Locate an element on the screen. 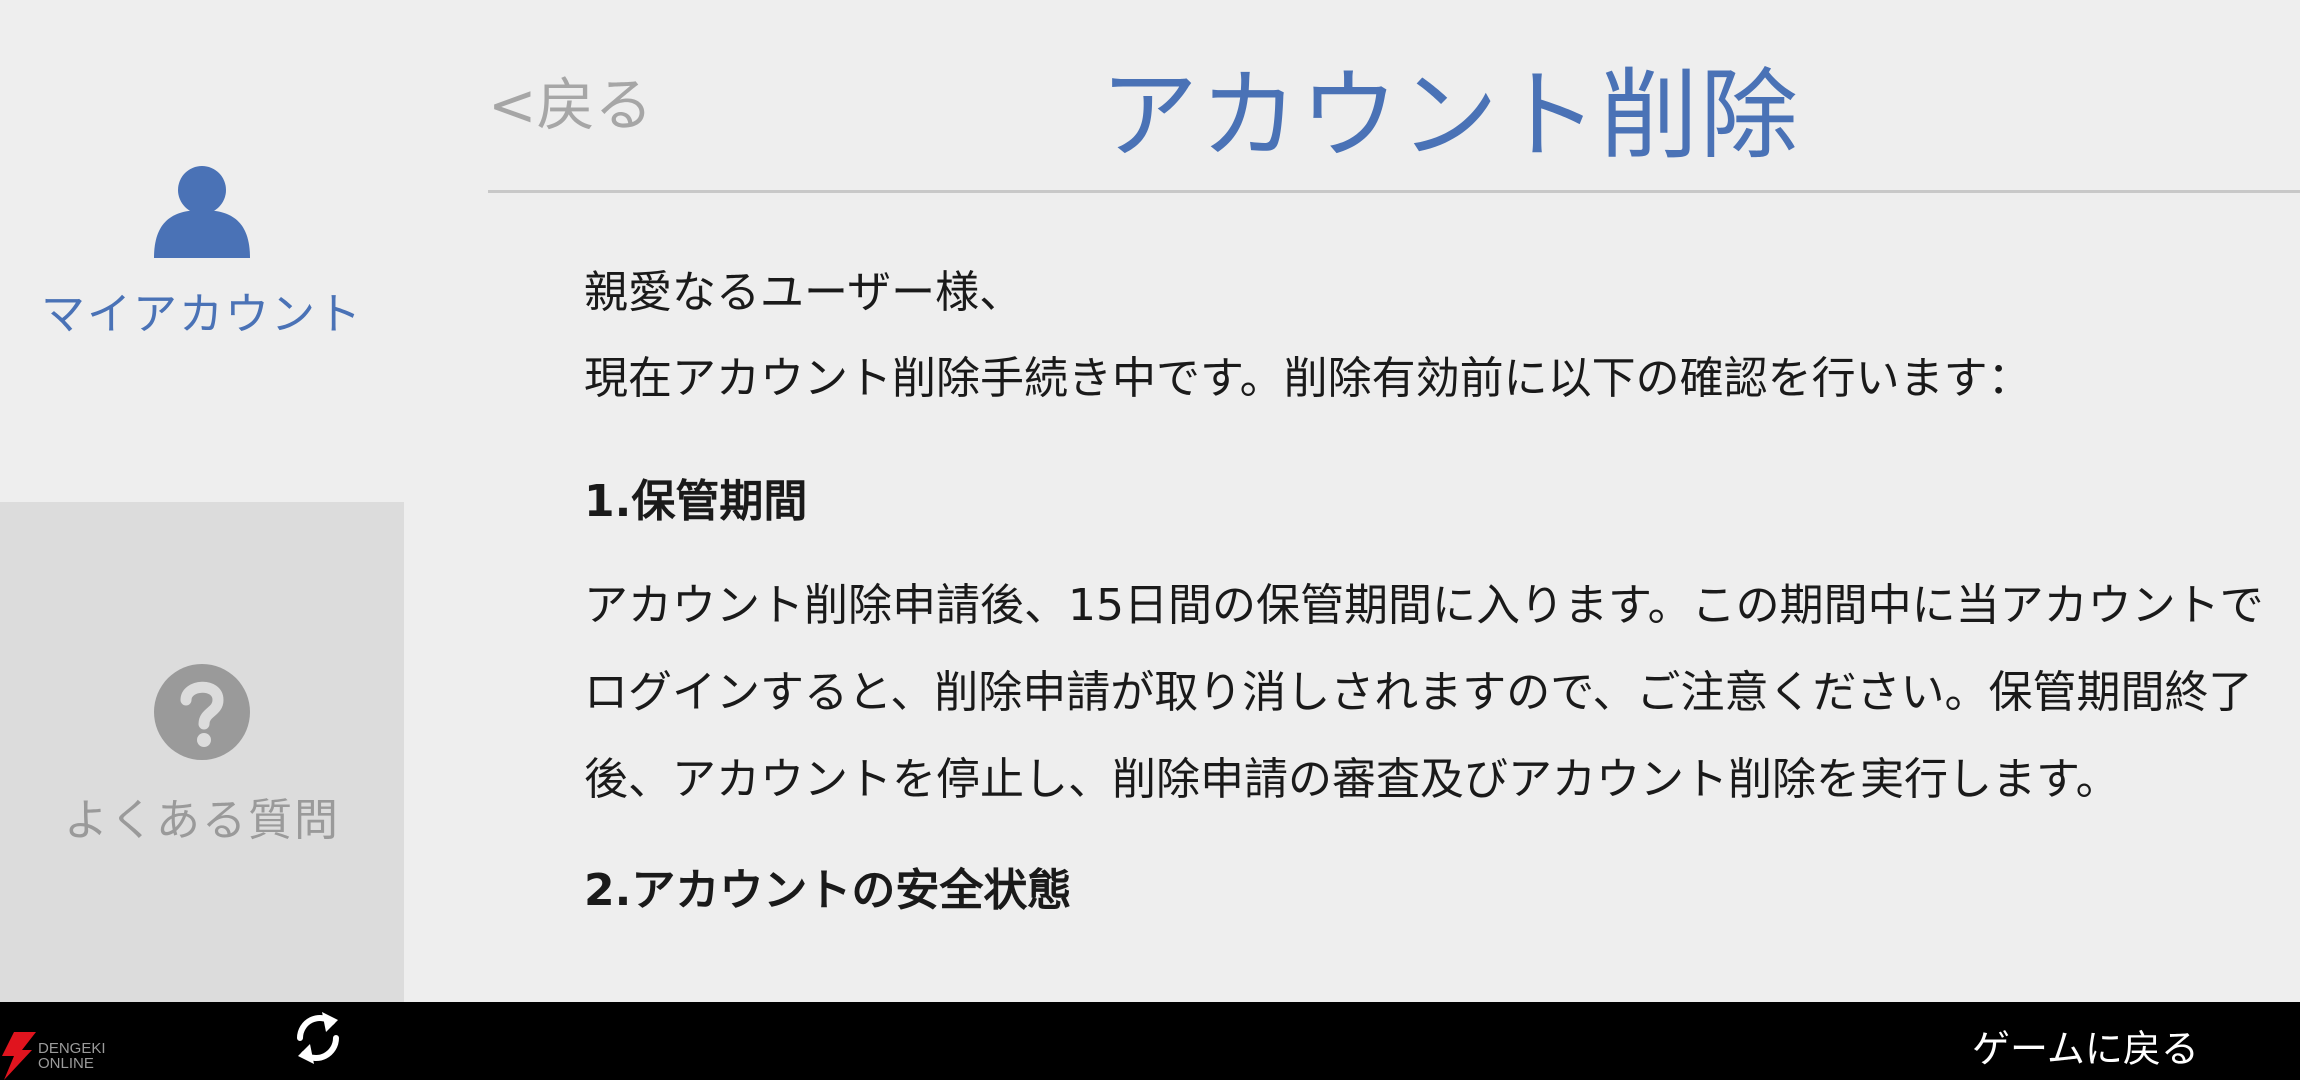  sidebar-item-label: よくある質問 is located at coordinates (202, 820).